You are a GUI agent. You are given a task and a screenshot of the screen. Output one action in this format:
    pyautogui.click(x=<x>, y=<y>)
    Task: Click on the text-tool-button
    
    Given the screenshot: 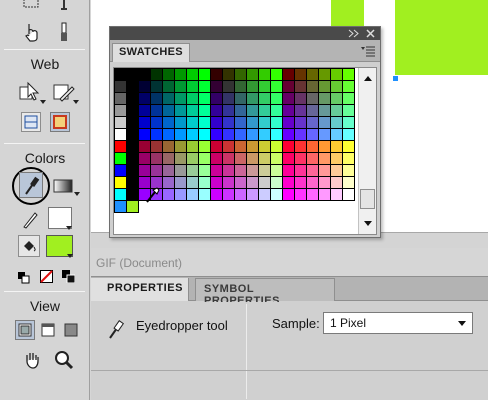 What is the action you would take?
    pyautogui.click(x=64, y=8)
    